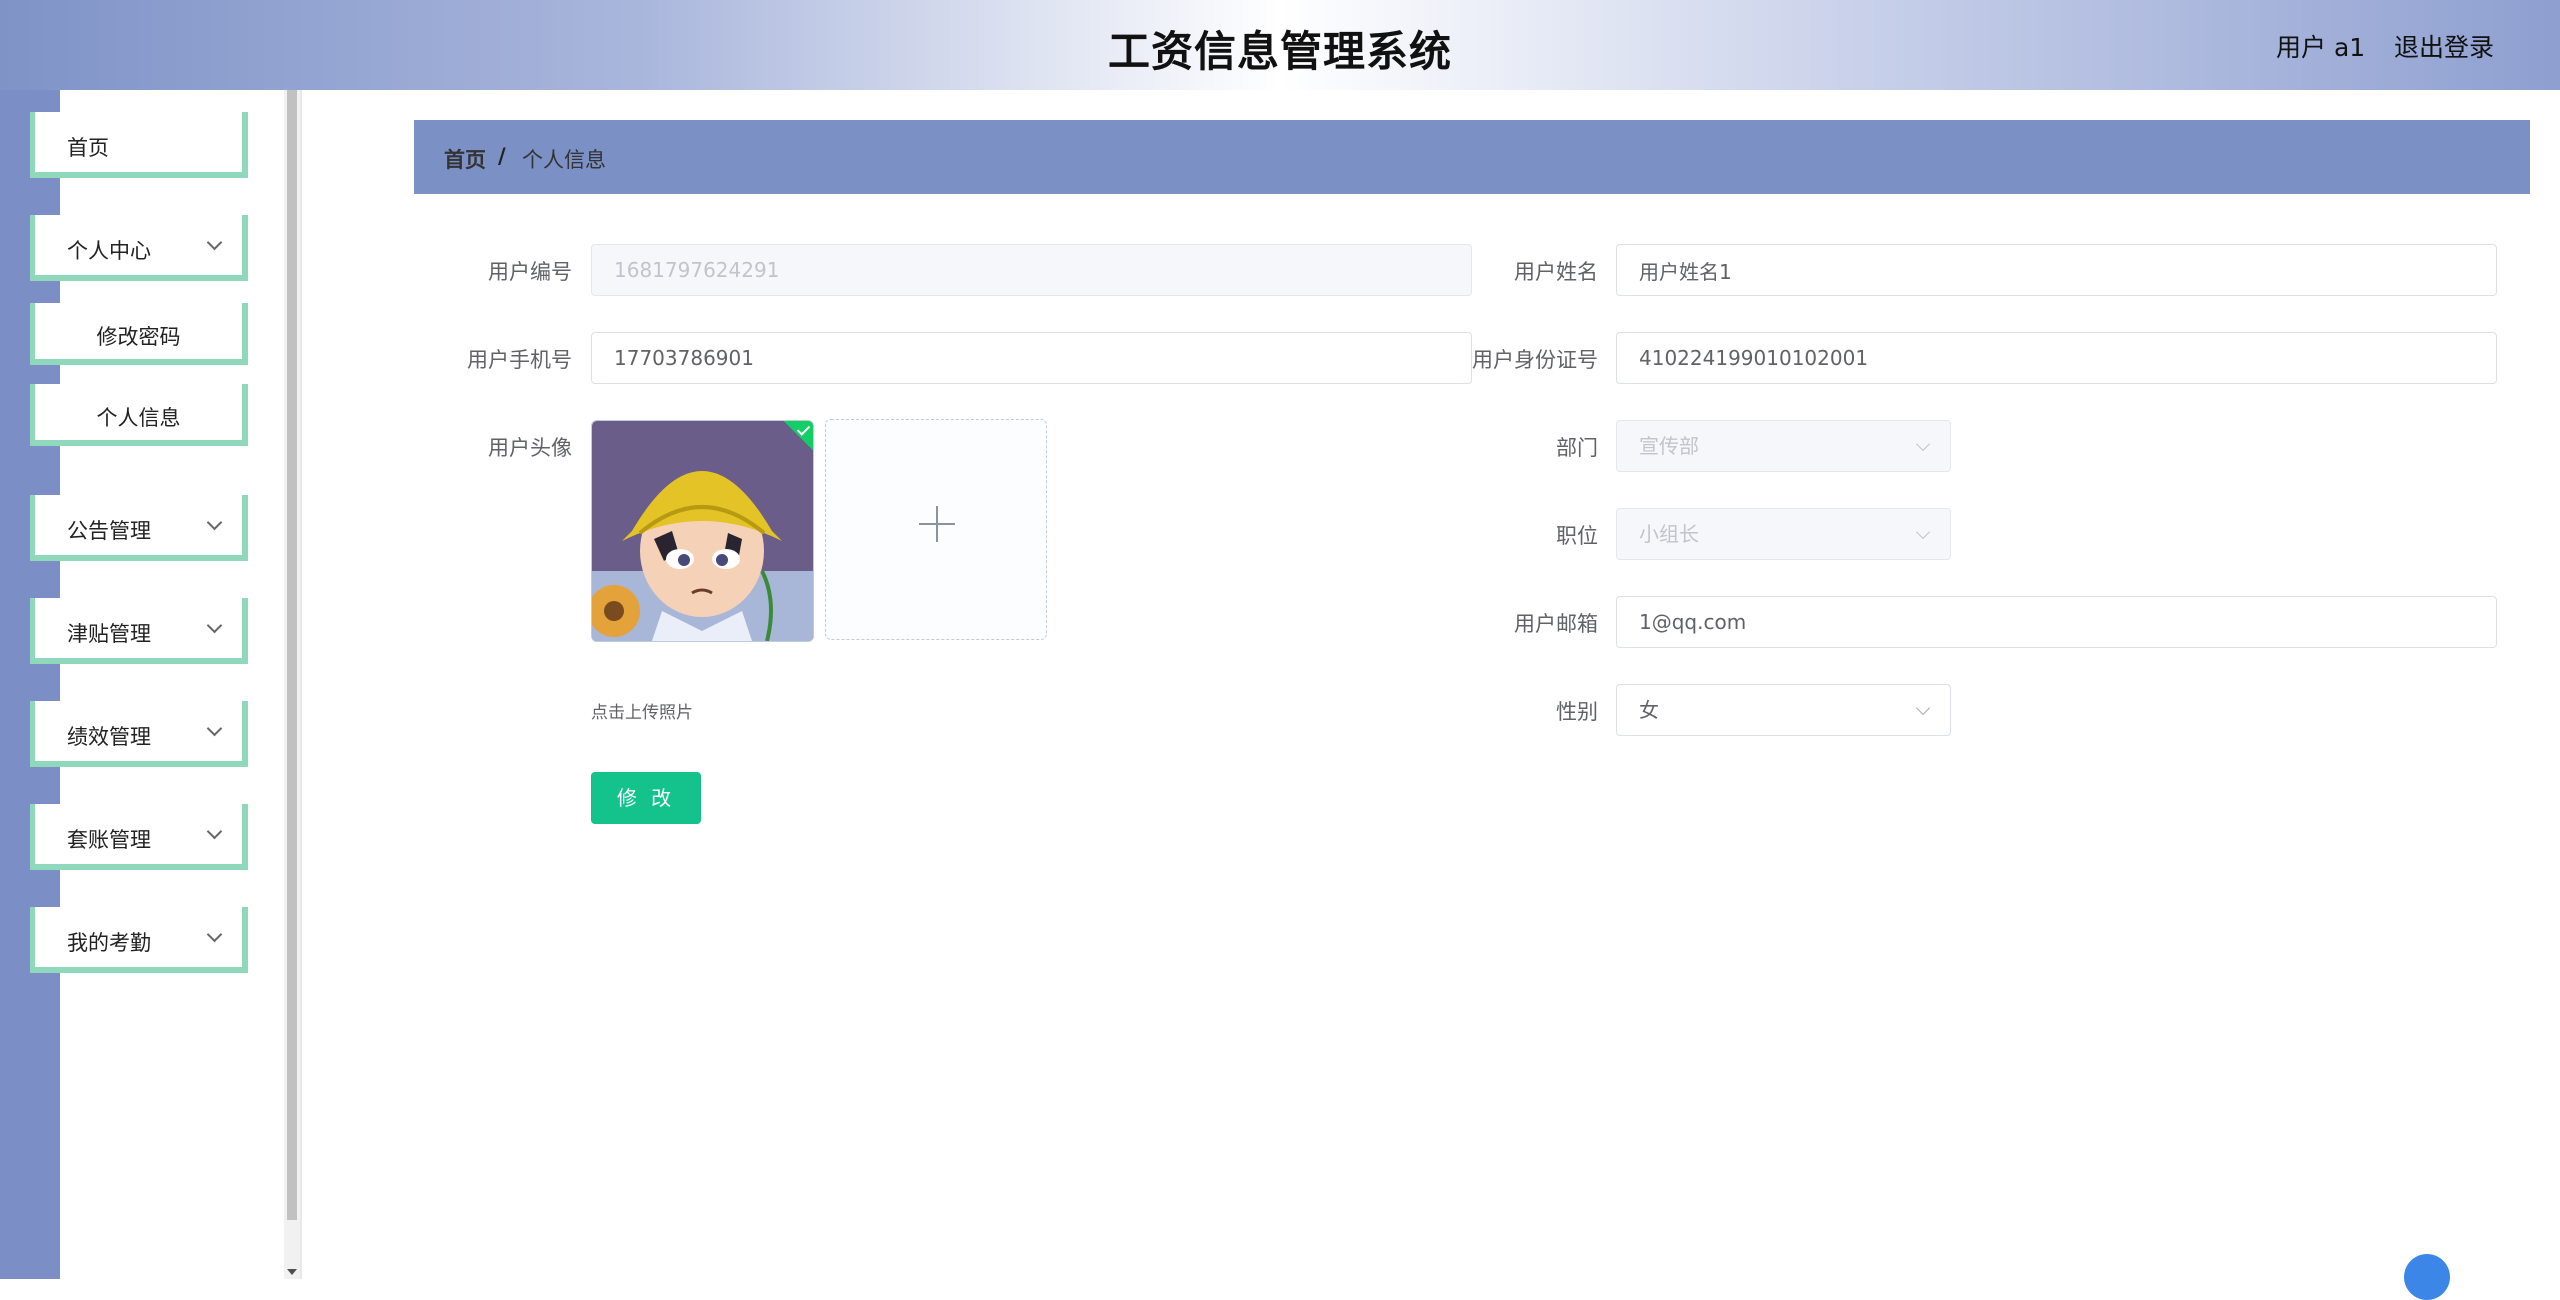  I want to click on sidebar-subitem-personal-info: 个人信息, so click(139, 415).